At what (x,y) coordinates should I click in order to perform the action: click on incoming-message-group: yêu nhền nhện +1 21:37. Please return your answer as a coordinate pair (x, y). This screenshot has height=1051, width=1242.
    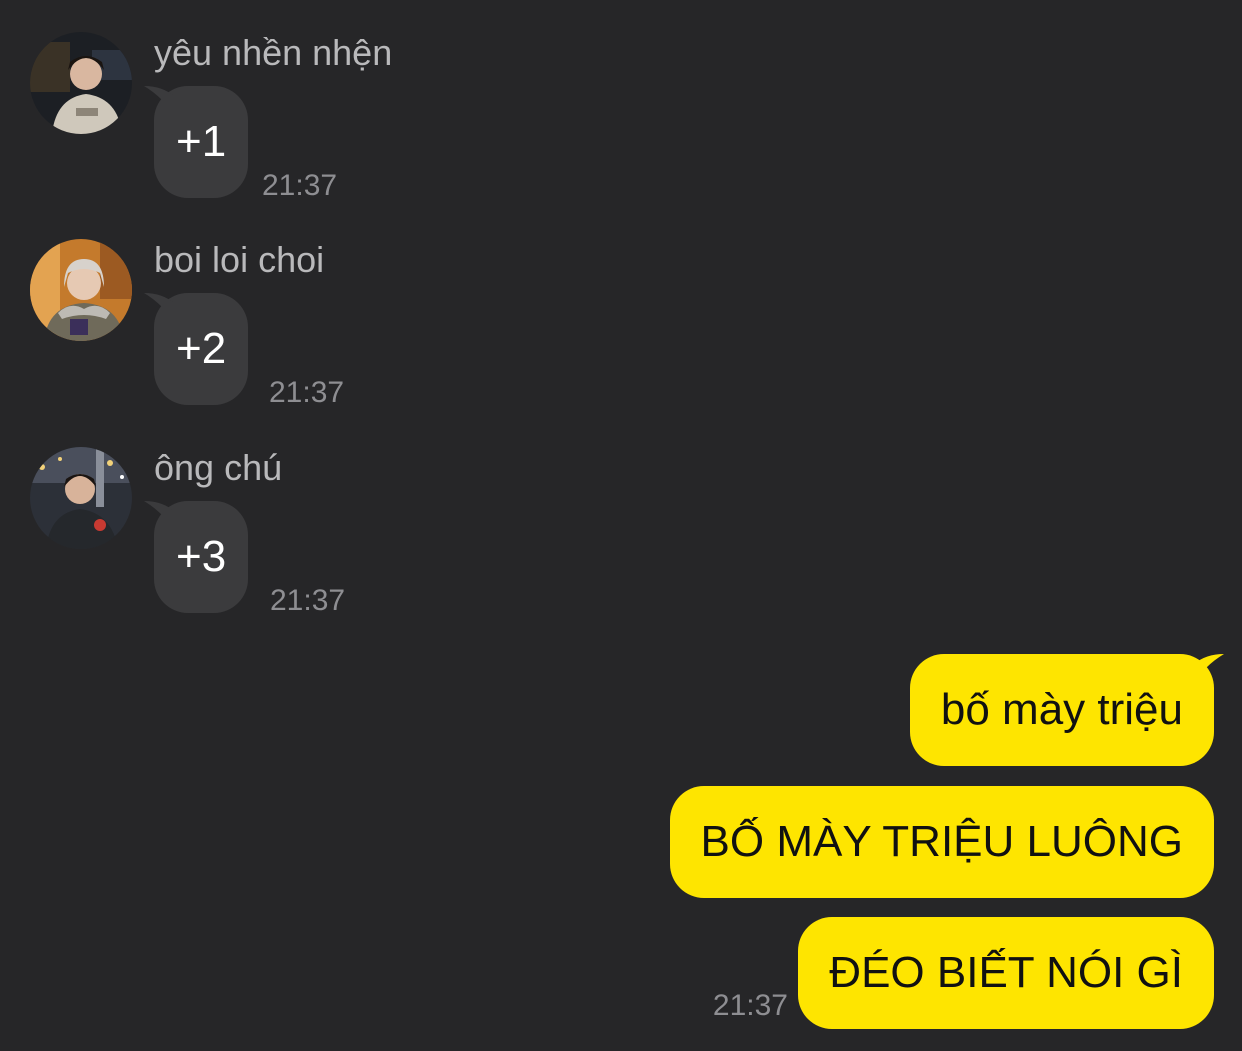
    Looking at the image, I should click on (350, 132).